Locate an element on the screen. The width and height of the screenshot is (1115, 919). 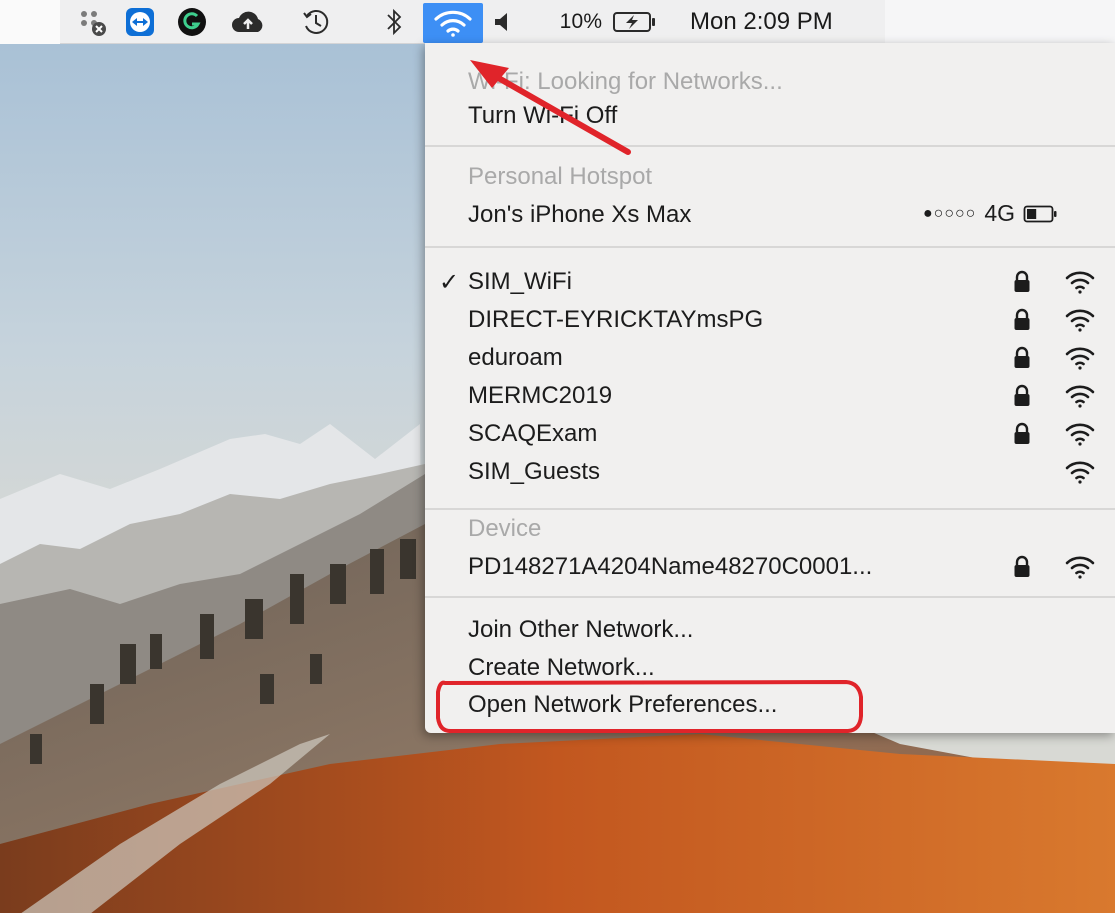
wifi-network-item: DIRECT-EYRICKTAYmsPG is located at coordinates (770, 320).